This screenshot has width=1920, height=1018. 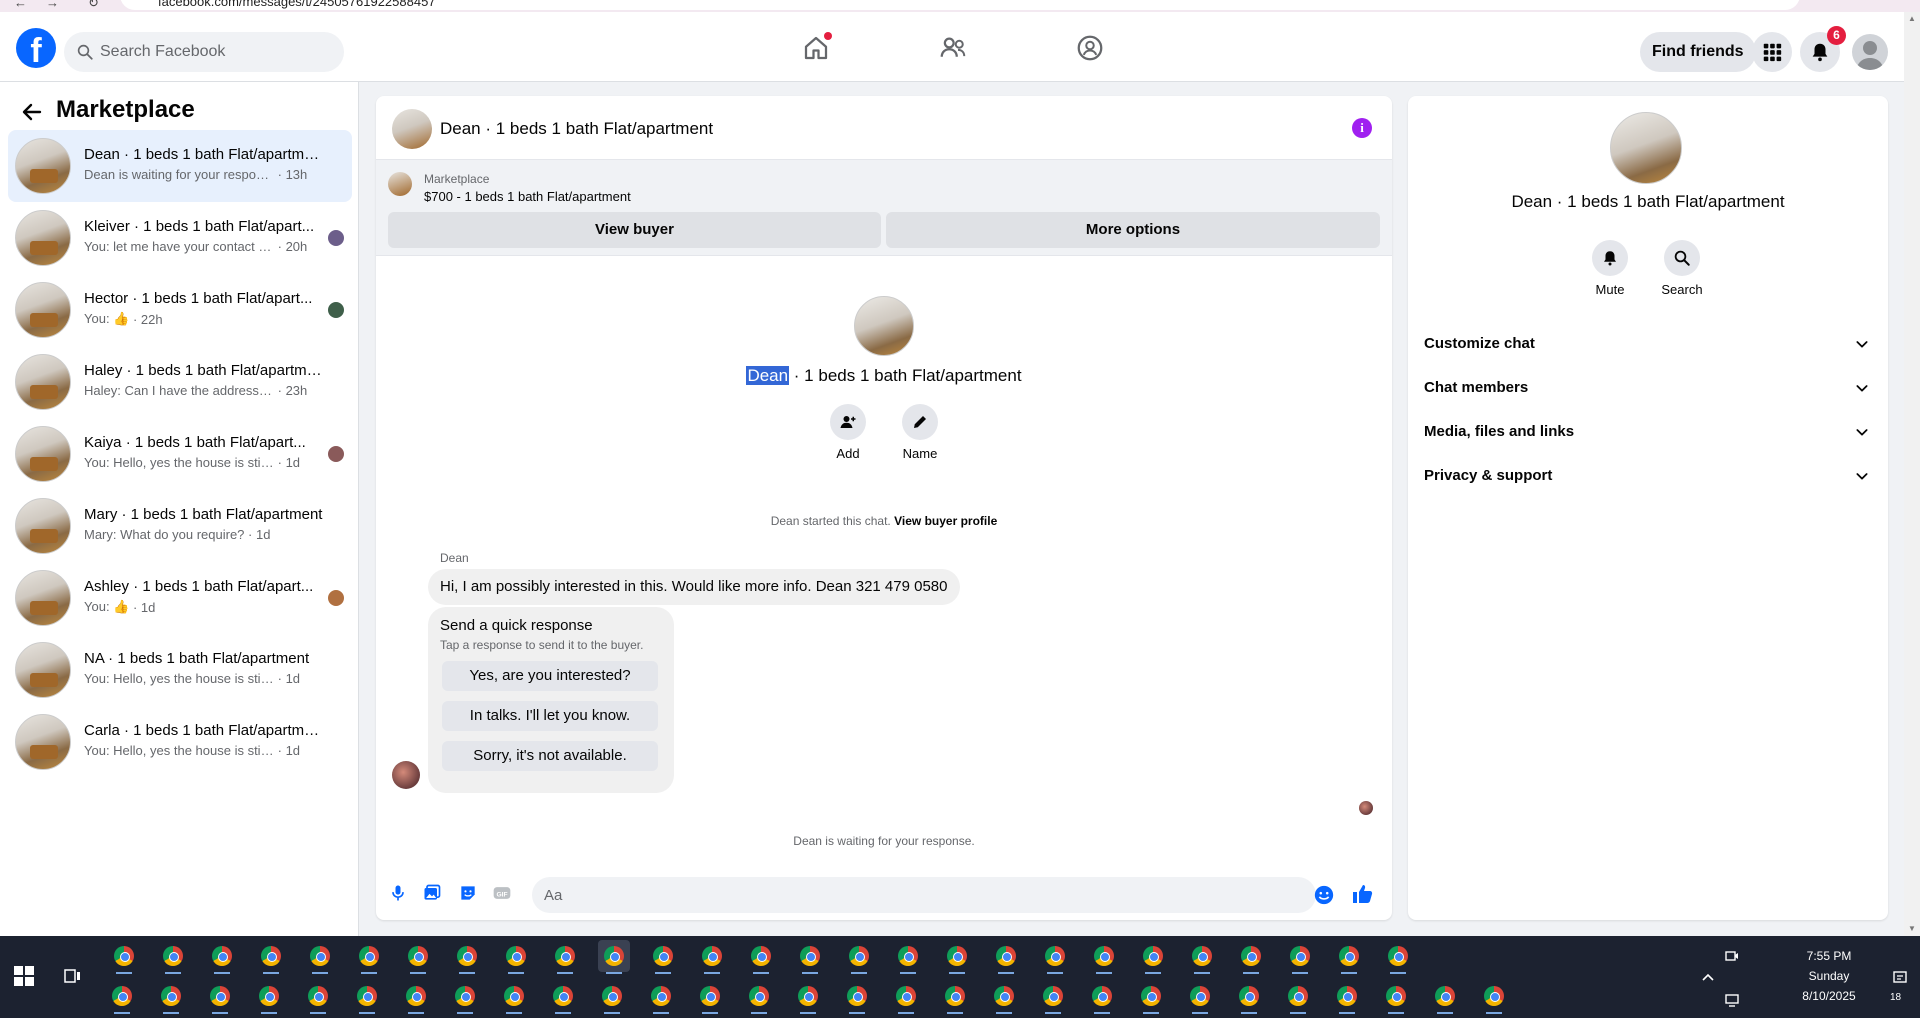 What do you see at coordinates (920, 432) in the screenshot?
I see `edit-name-button: Name` at bounding box center [920, 432].